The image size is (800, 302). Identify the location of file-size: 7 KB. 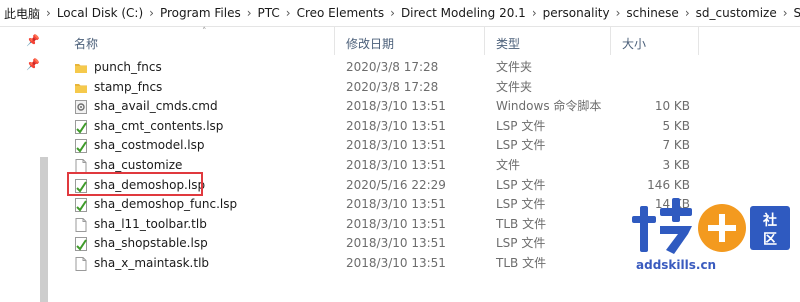
(676, 145).